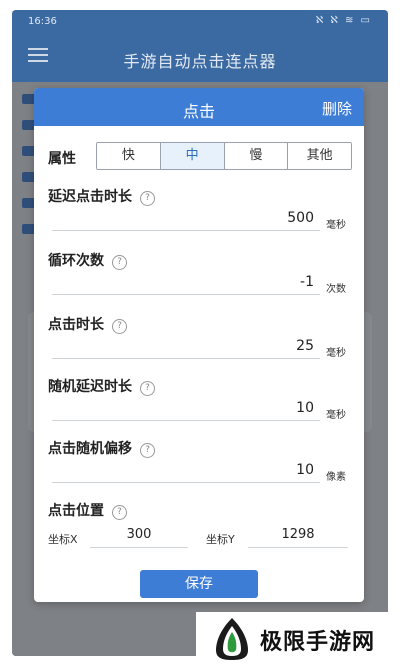  What do you see at coordinates (90, 387) in the screenshot?
I see `field-label-text: 随机延迟时长` at bounding box center [90, 387].